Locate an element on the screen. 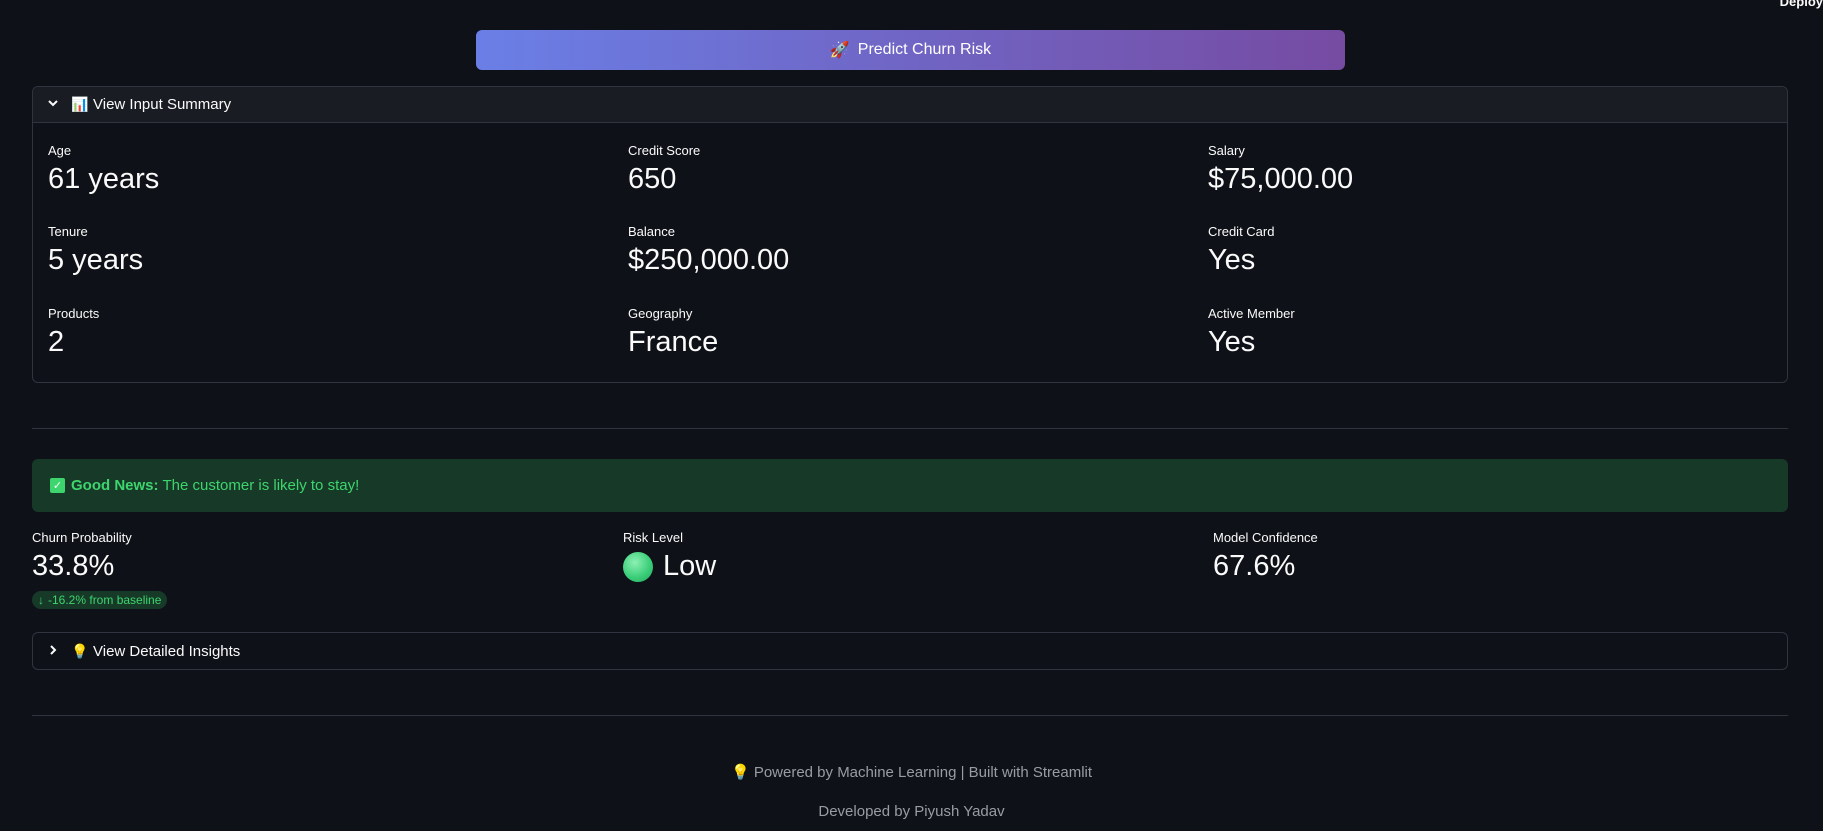  input-summary-header: 📊 View Input Summary is located at coordinates (910, 105).